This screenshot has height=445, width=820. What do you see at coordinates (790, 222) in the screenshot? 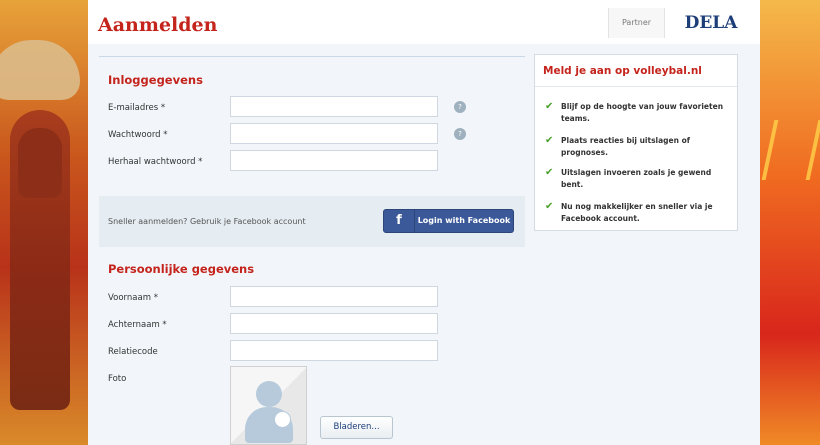
I see `background-image-right` at bounding box center [790, 222].